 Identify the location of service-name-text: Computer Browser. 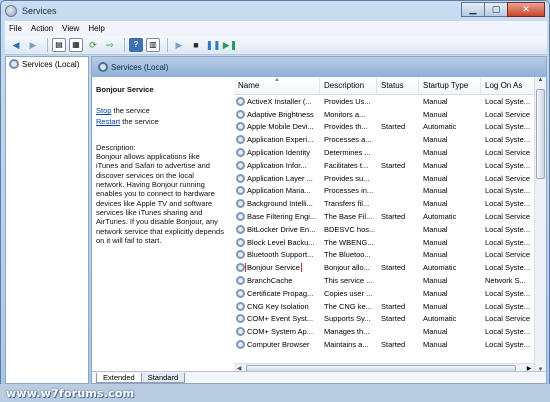
(278, 345).